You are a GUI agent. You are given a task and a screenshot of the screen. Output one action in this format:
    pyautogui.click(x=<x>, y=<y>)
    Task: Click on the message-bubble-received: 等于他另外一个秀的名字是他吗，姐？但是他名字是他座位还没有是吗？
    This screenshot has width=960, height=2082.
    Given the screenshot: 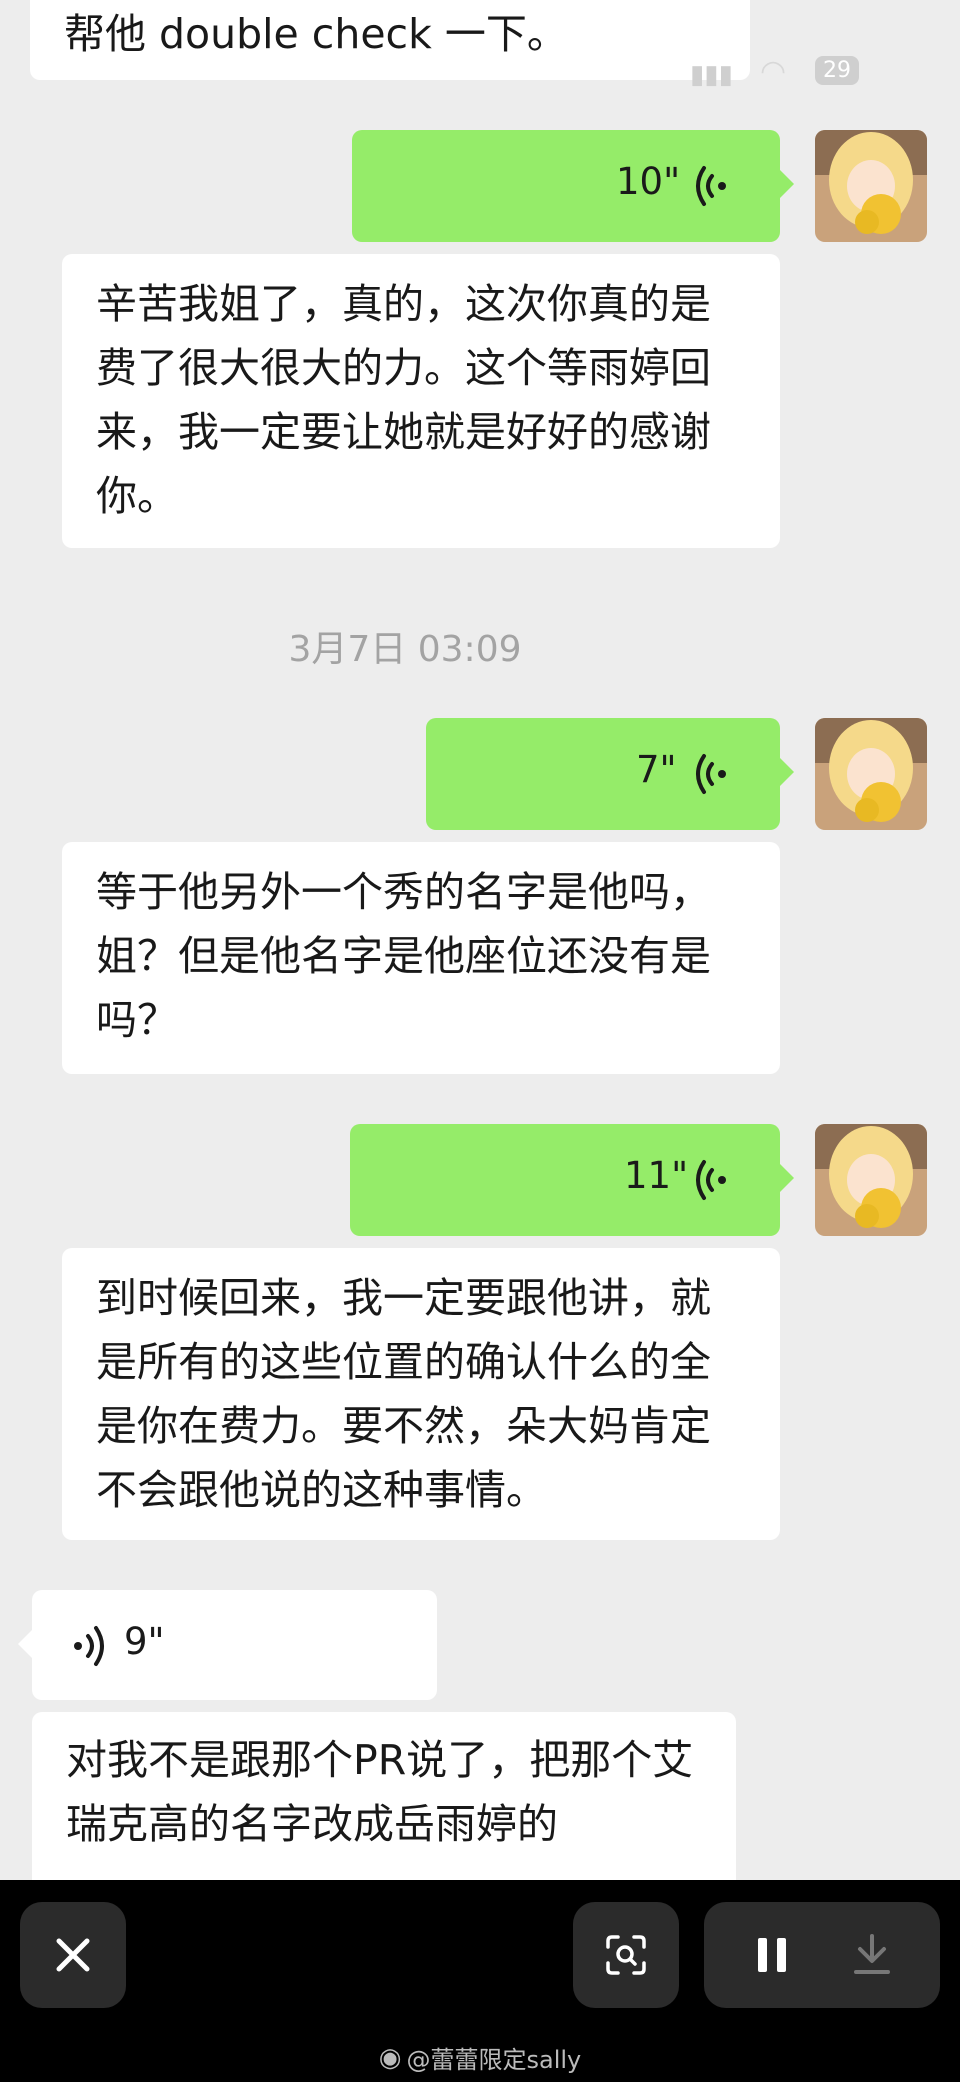 What is the action you would take?
    pyautogui.click(x=421, y=958)
    